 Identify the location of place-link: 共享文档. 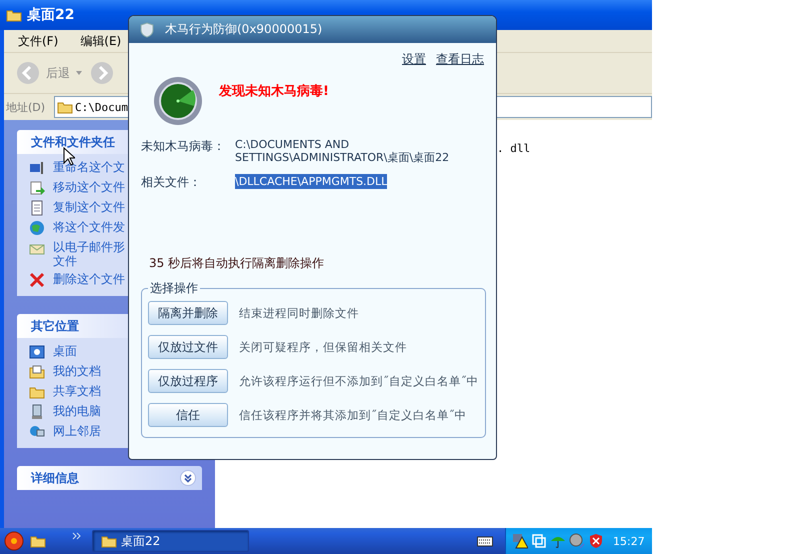
(90, 391).